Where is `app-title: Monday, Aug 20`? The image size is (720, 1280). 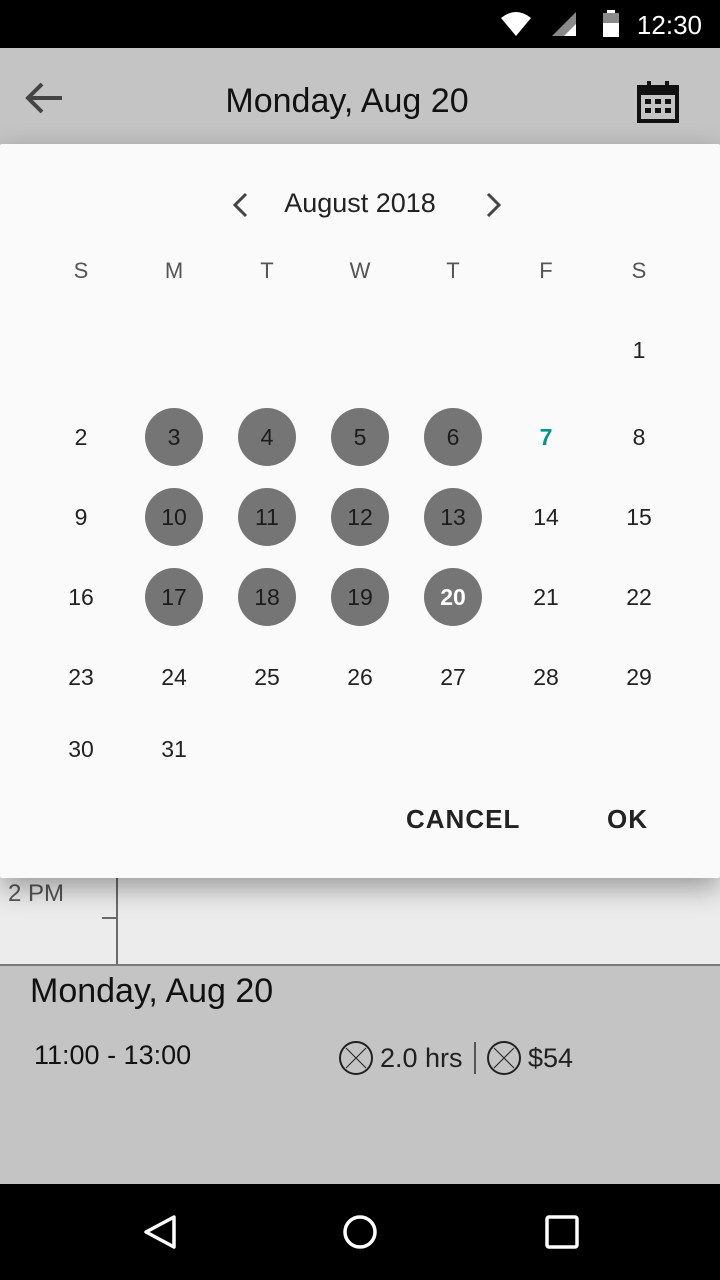 app-title: Monday, Aug 20 is located at coordinates (347, 101).